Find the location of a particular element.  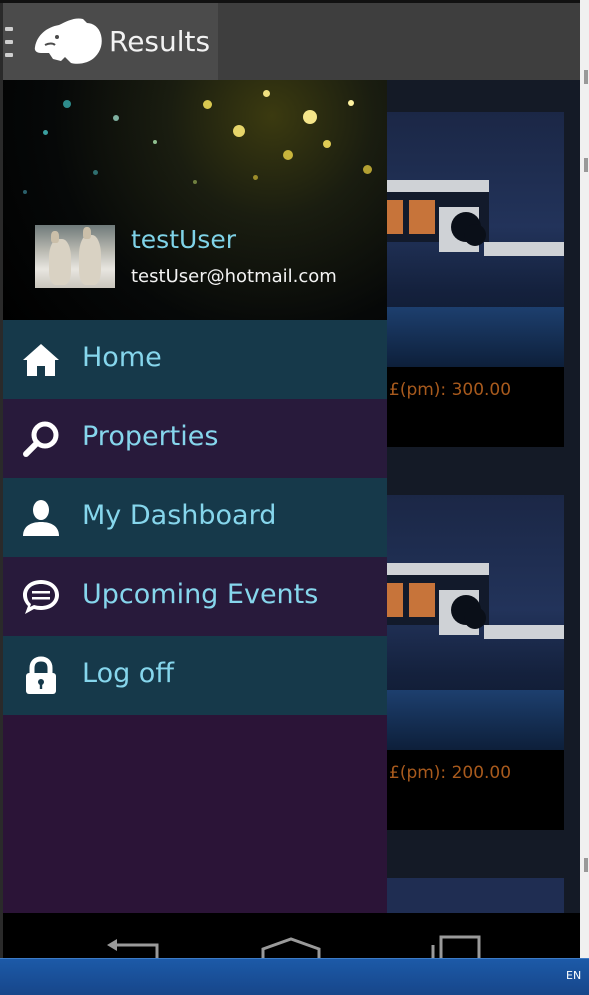

home-nav-icon is located at coordinates (291, 946).